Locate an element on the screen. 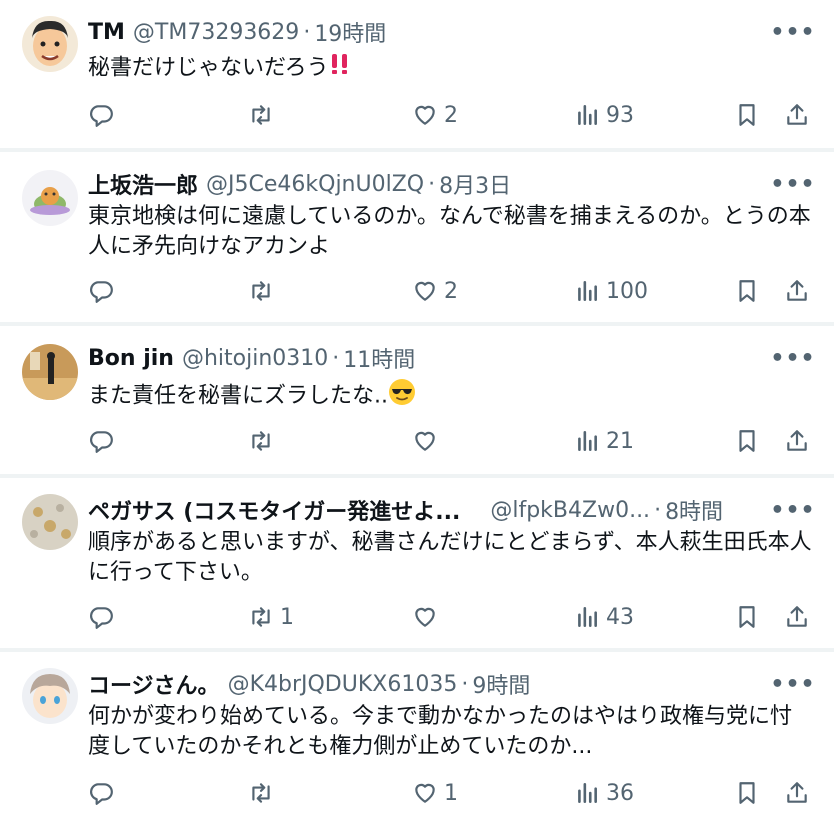  user-handle: @hitojin0310 is located at coordinates (255, 358).